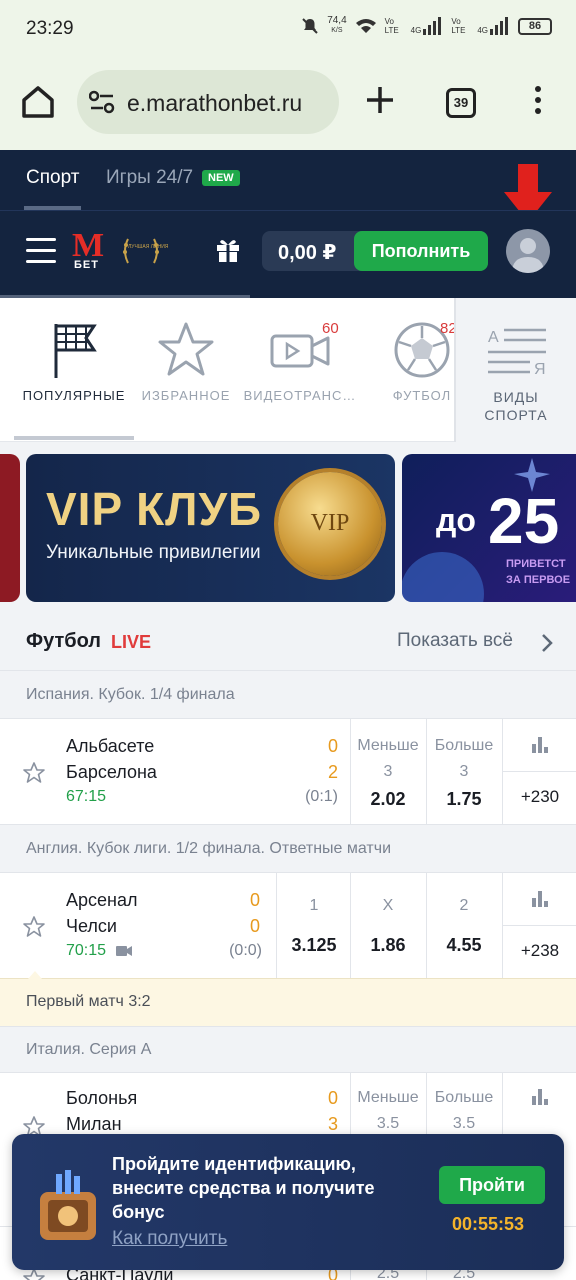  I want to click on svg-text: A, so click(493, 337).